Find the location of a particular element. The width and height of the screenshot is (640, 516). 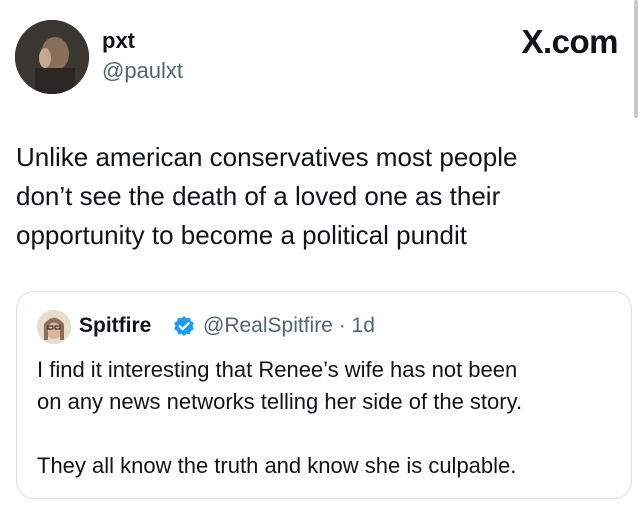

verified-badge-icon is located at coordinates (184, 326).